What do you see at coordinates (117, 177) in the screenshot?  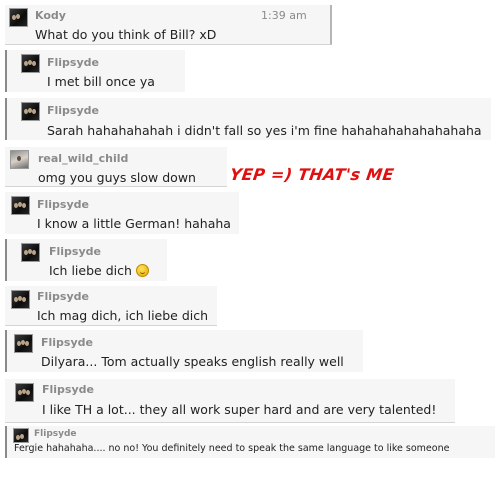 I see `message-text: omg you guys slow down` at bounding box center [117, 177].